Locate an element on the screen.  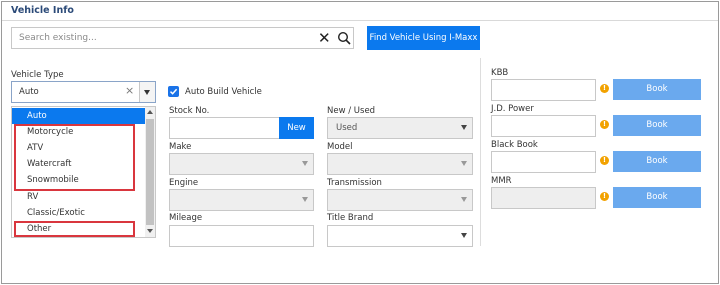
new-used-value: Used is located at coordinates (347, 128).